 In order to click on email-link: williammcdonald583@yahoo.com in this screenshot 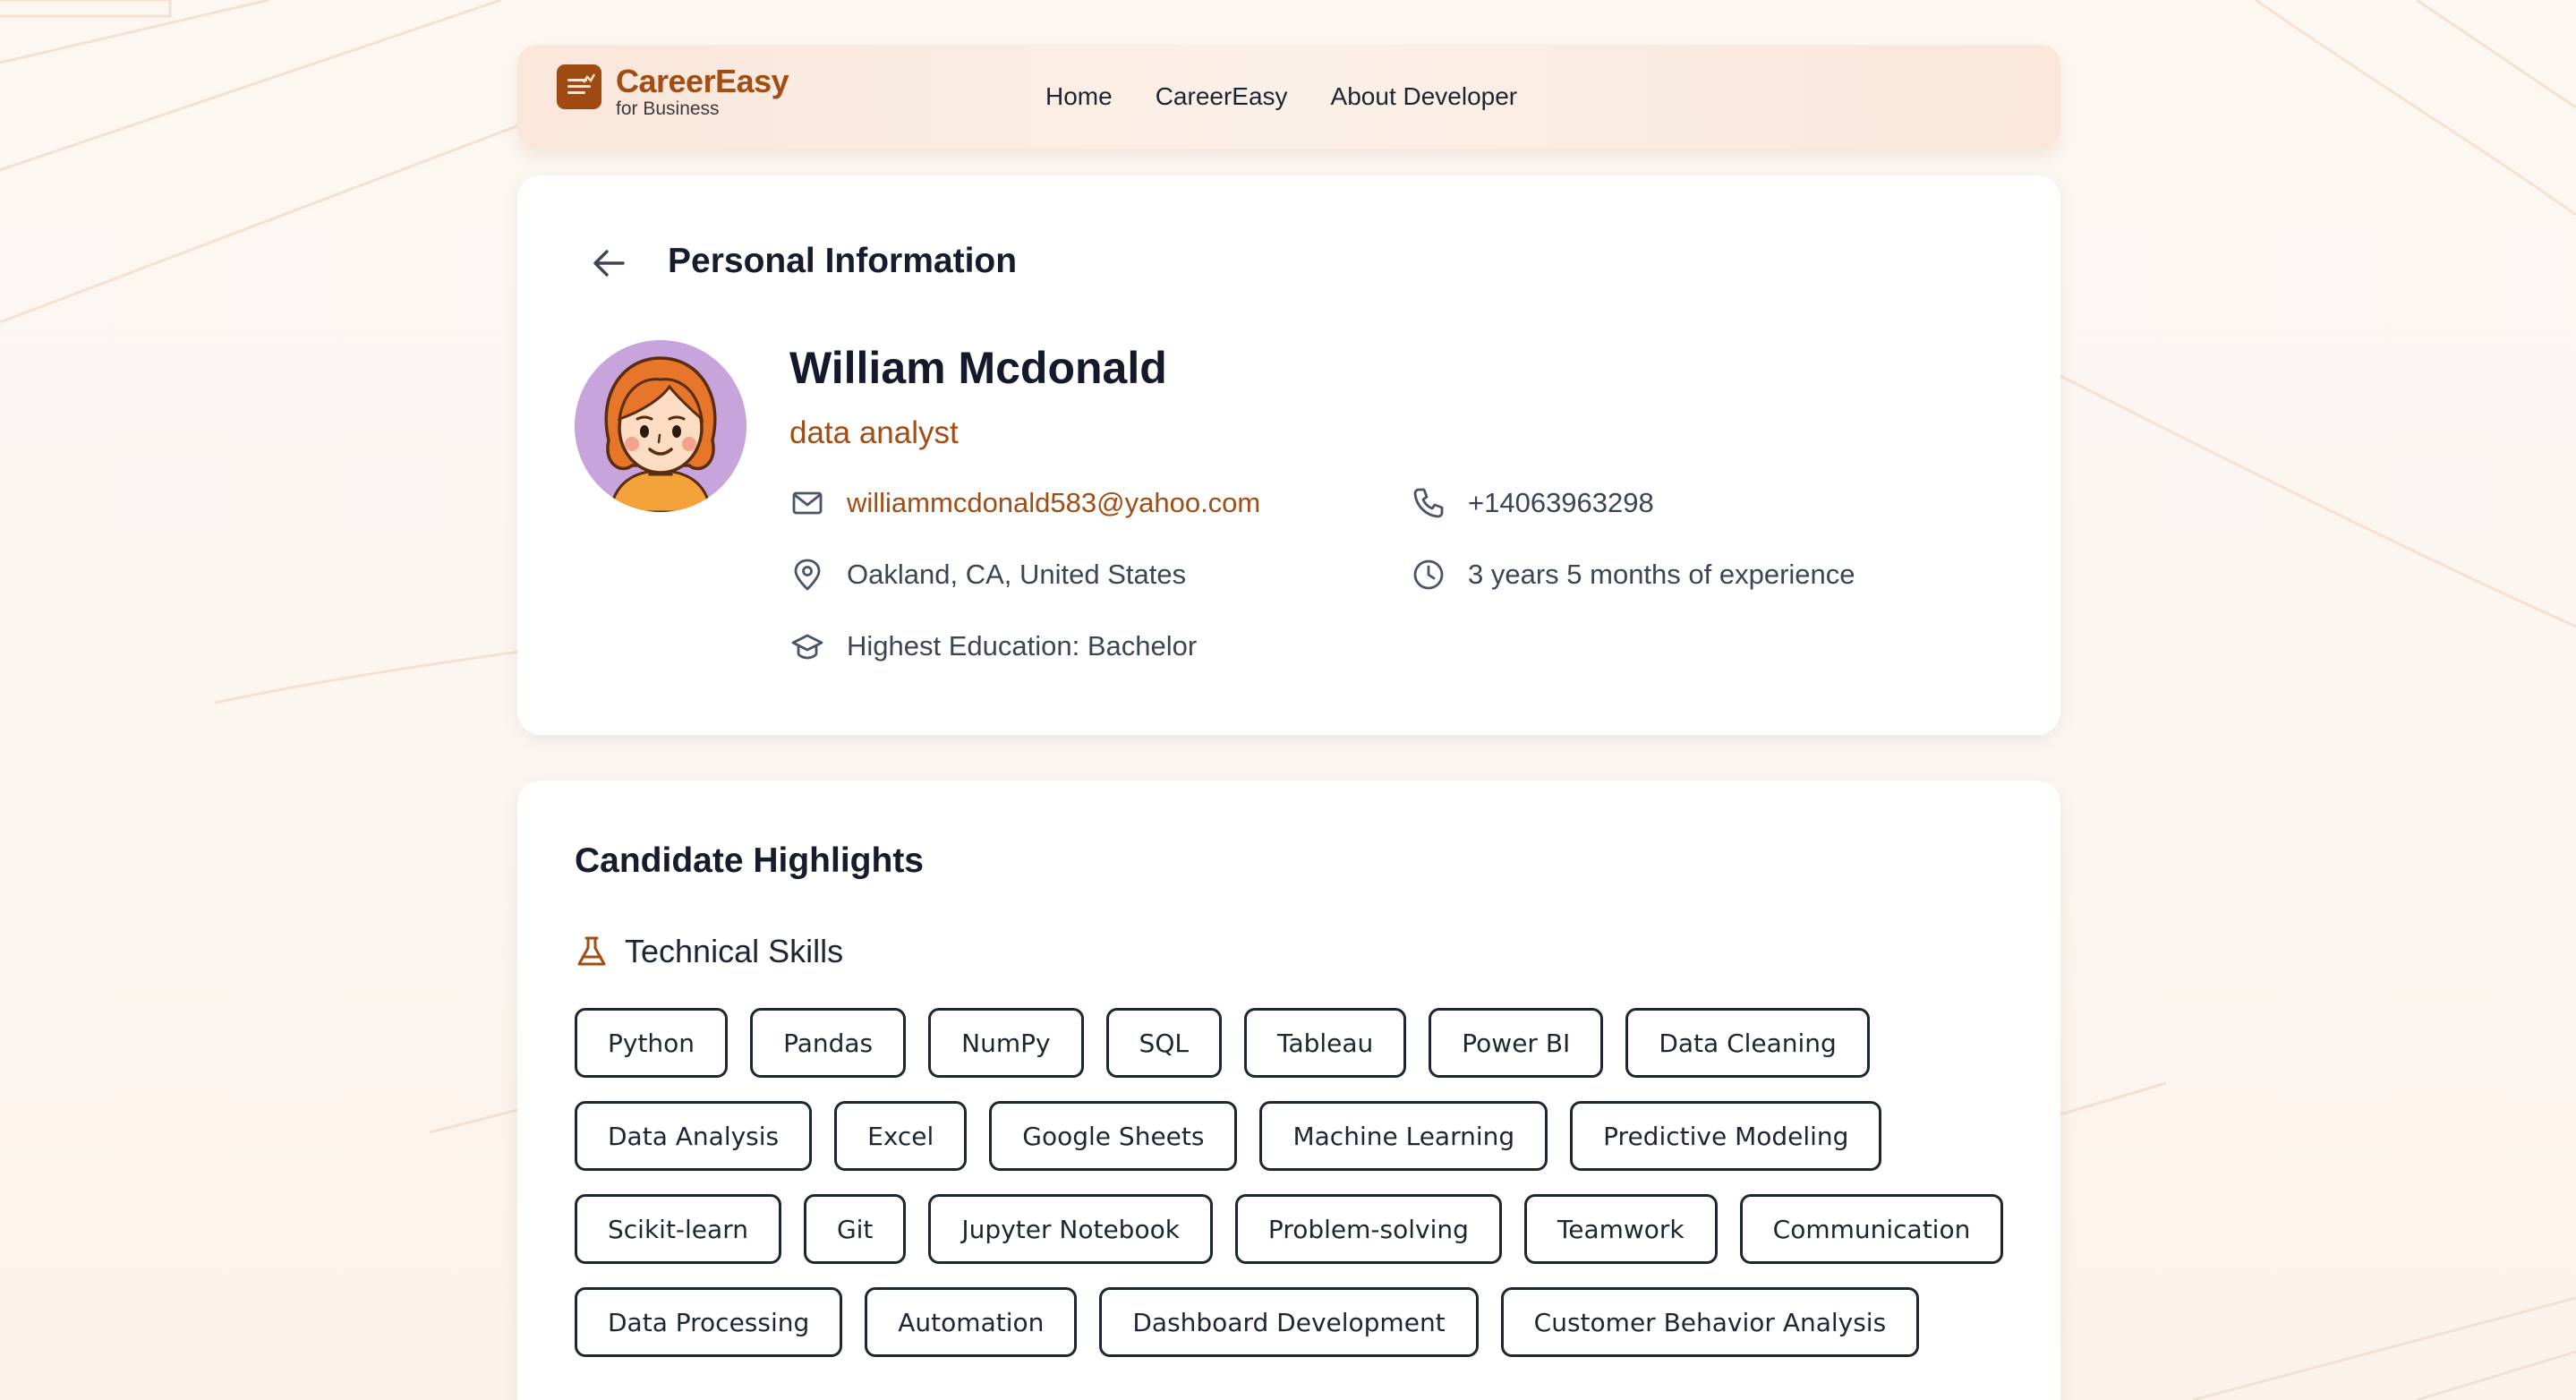, I will do `click(1053, 503)`.